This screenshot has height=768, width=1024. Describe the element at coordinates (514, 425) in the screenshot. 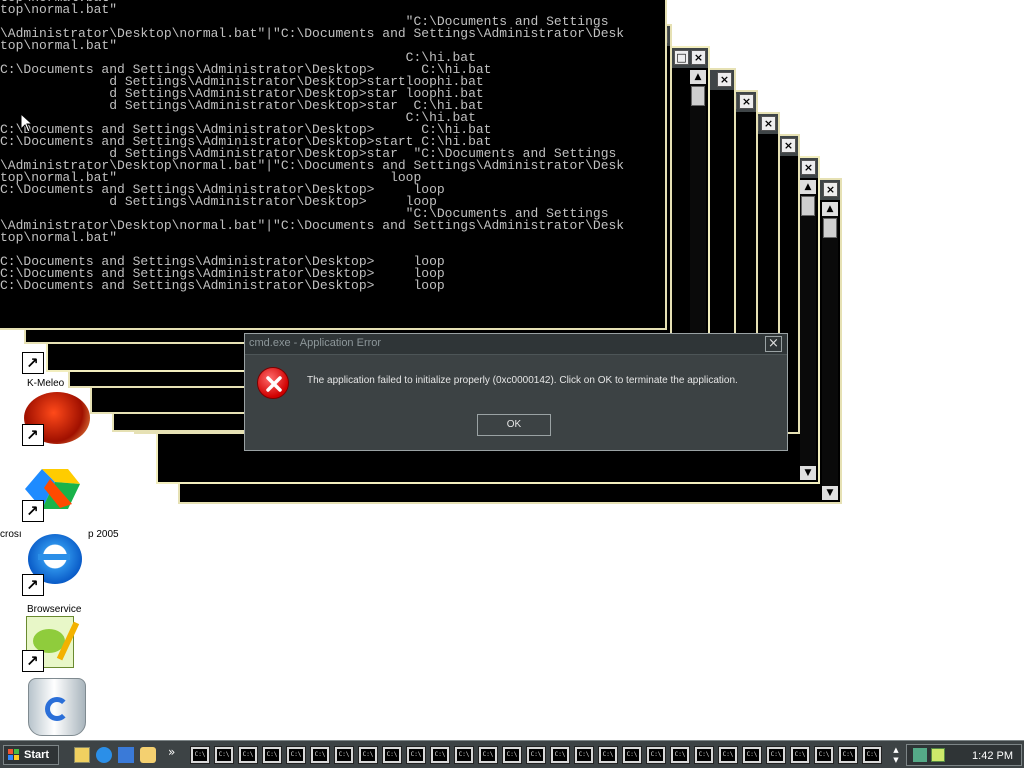

I see `ok-button: OK` at that location.